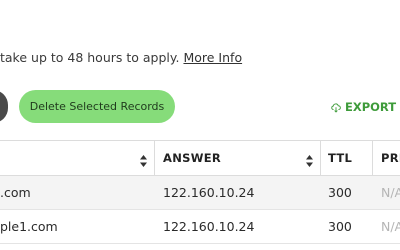 This screenshot has height=250, width=400. What do you see at coordinates (390, 158) in the screenshot?
I see `header-priority: PRI` at bounding box center [390, 158].